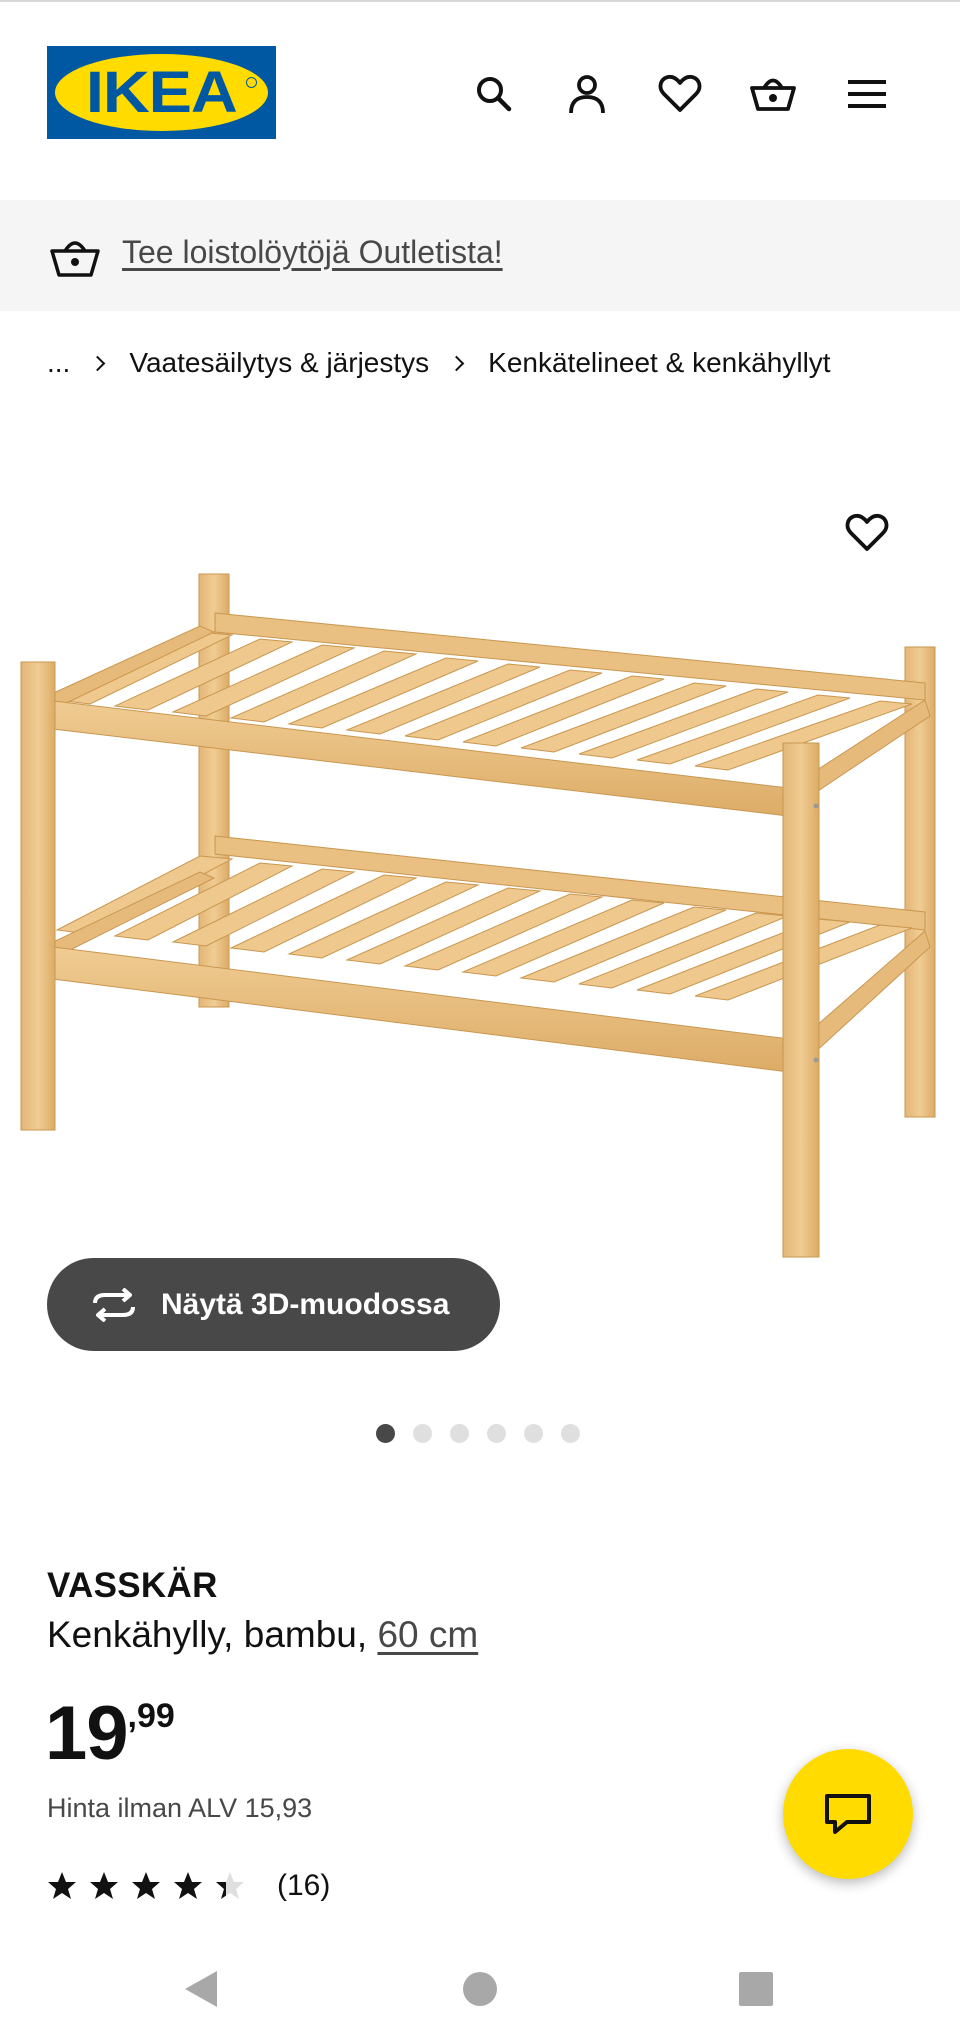  What do you see at coordinates (756, 1989) in the screenshot?
I see `recents-icon` at bounding box center [756, 1989].